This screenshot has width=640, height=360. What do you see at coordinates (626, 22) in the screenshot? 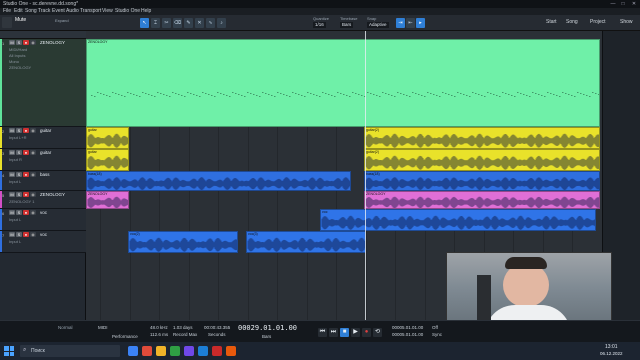
I see `nav-show: Show` at bounding box center [626, 22].